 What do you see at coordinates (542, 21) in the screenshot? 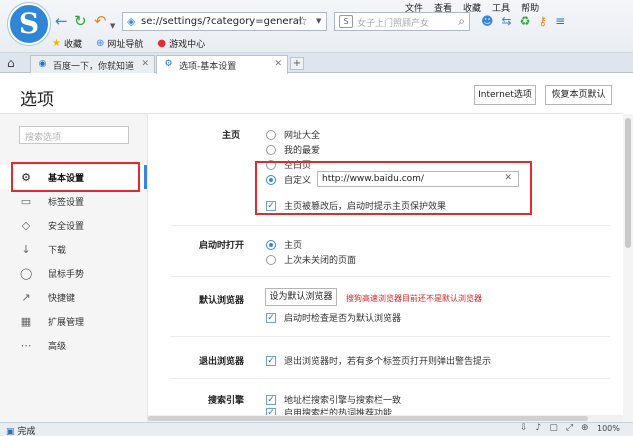
I see `key-icon: ⚷` at bounding box center [542, 21].